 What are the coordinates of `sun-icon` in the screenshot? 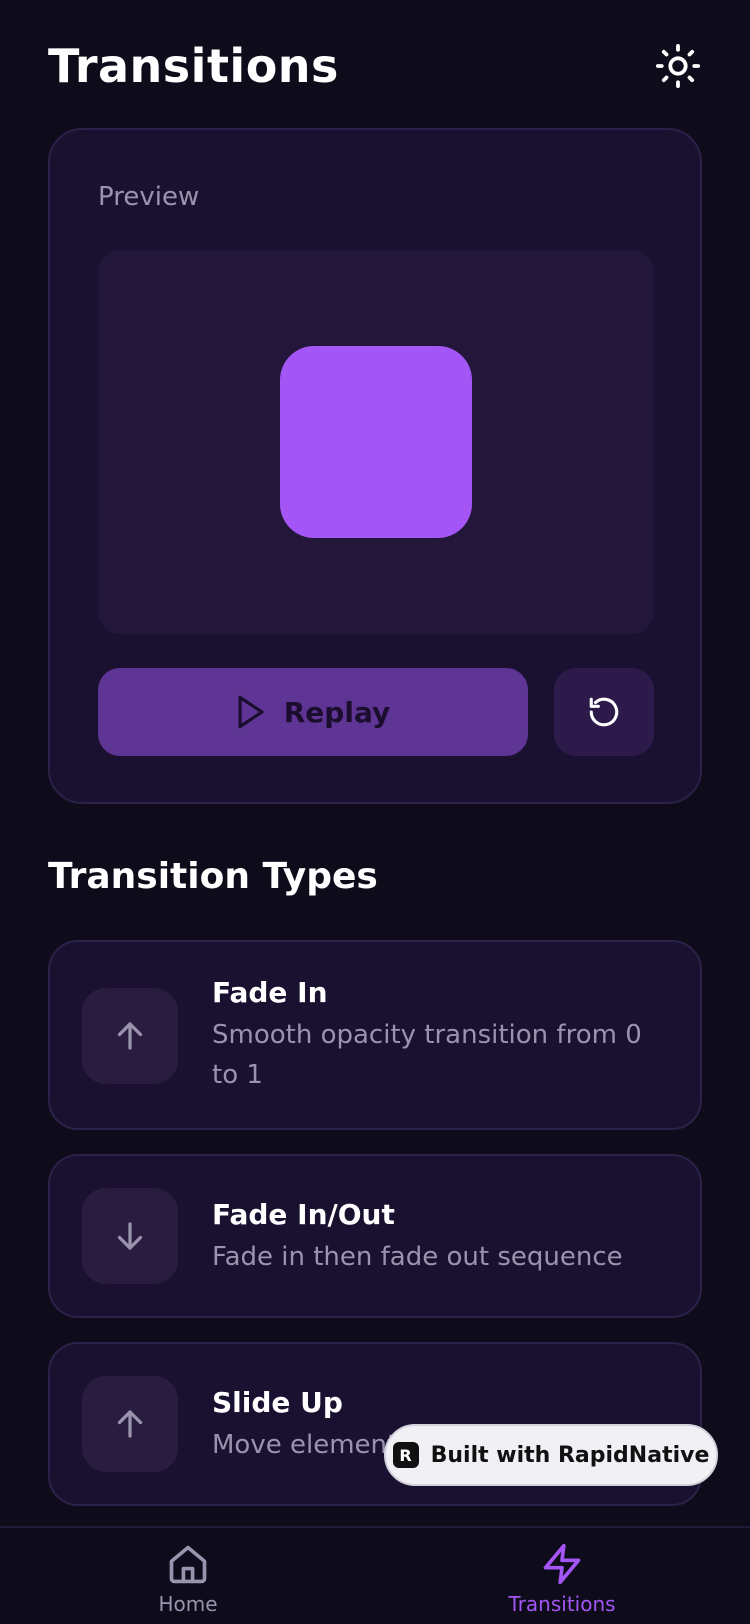 It's located at (678, 66).